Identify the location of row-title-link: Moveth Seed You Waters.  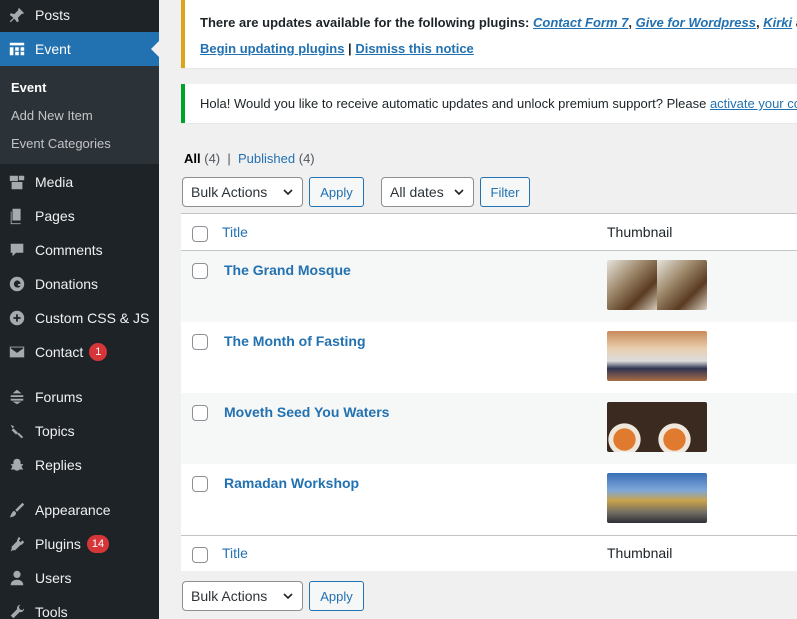
(306, 412).